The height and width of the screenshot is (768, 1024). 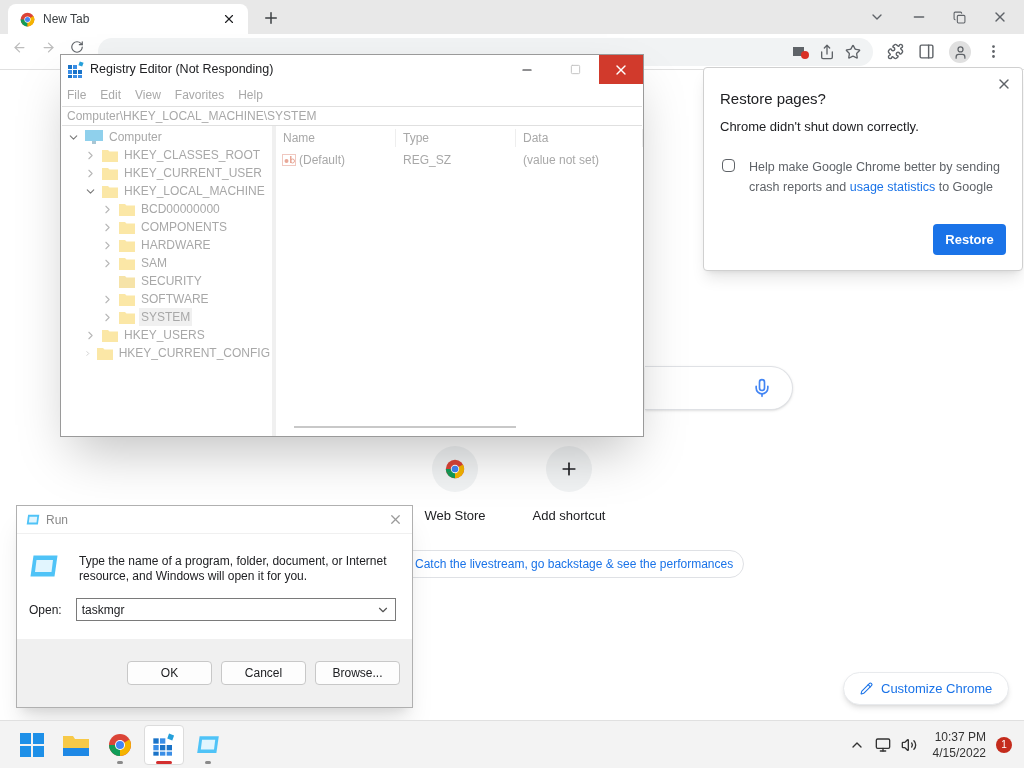 I want to click on menu-item: Edit, so click(x=111, y=95).